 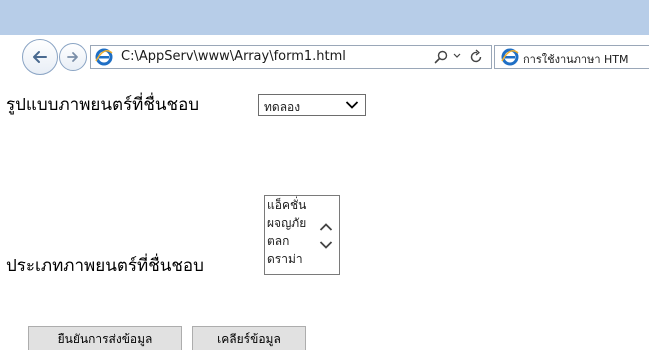 I want to click on address-bar: C:\AppServ\www\Array\form1.html, so click(x=291, y=57).